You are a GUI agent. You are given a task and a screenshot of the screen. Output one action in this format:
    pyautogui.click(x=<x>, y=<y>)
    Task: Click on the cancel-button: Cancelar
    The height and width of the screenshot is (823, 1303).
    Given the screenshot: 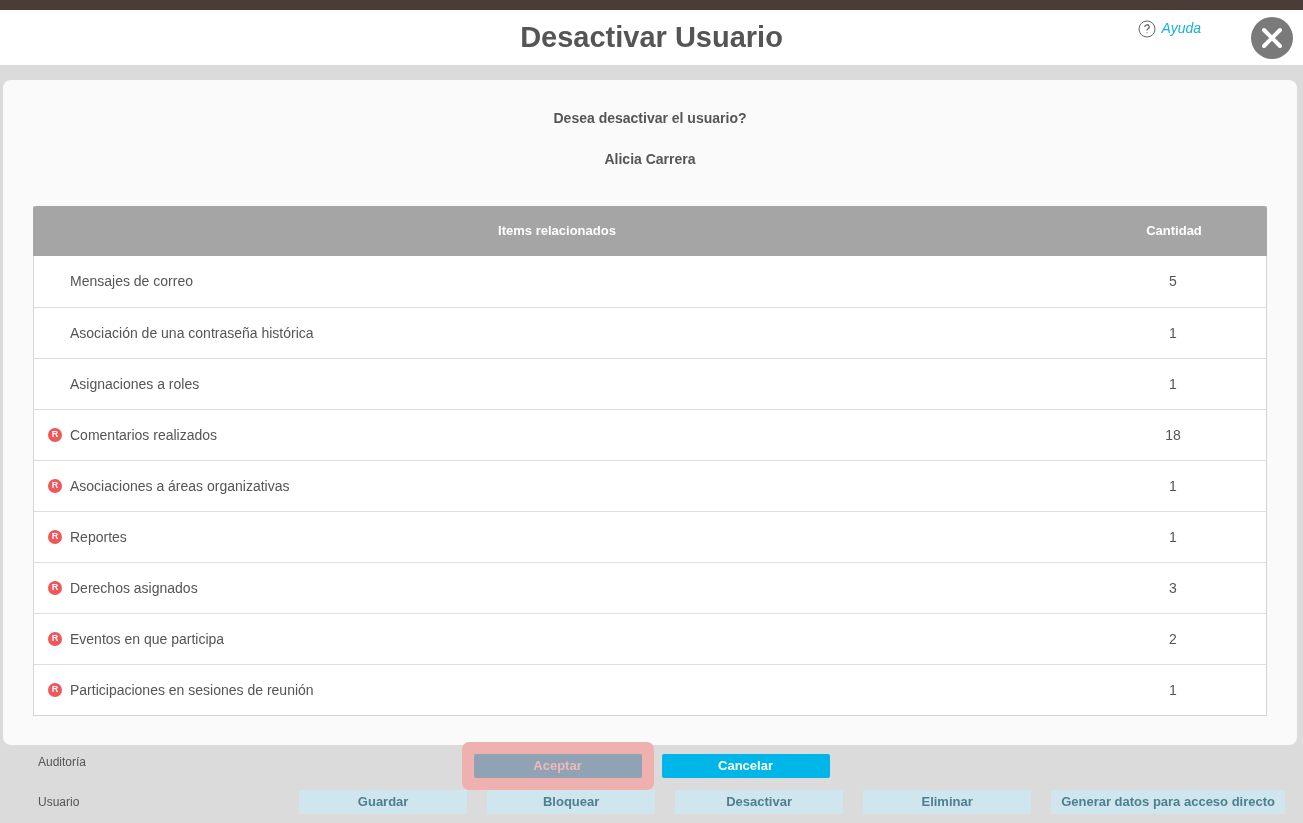 What is the action you would take?
    pyautogui.click(x=745, y=766)
    